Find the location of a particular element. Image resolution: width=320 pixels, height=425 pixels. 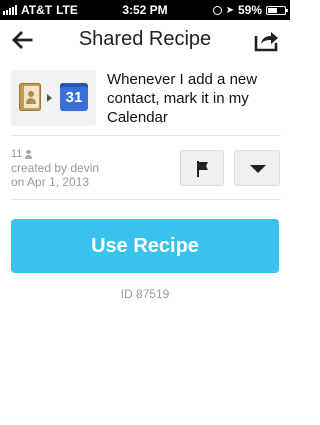

recipe-meta: 11 created by devin on Apr 1, 2013 is located at coordinates (55, 168).